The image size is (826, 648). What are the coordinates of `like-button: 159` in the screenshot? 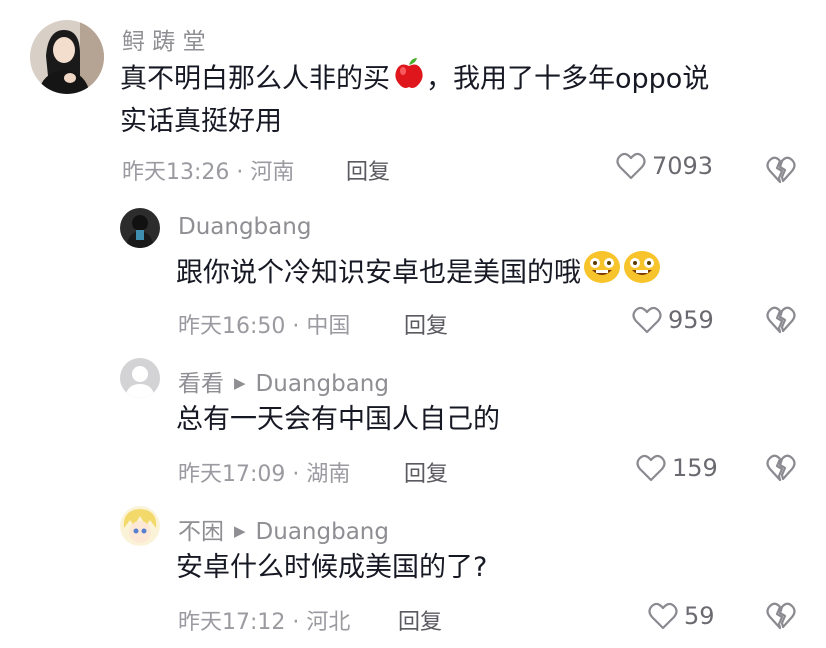 It's located at (677, 468).